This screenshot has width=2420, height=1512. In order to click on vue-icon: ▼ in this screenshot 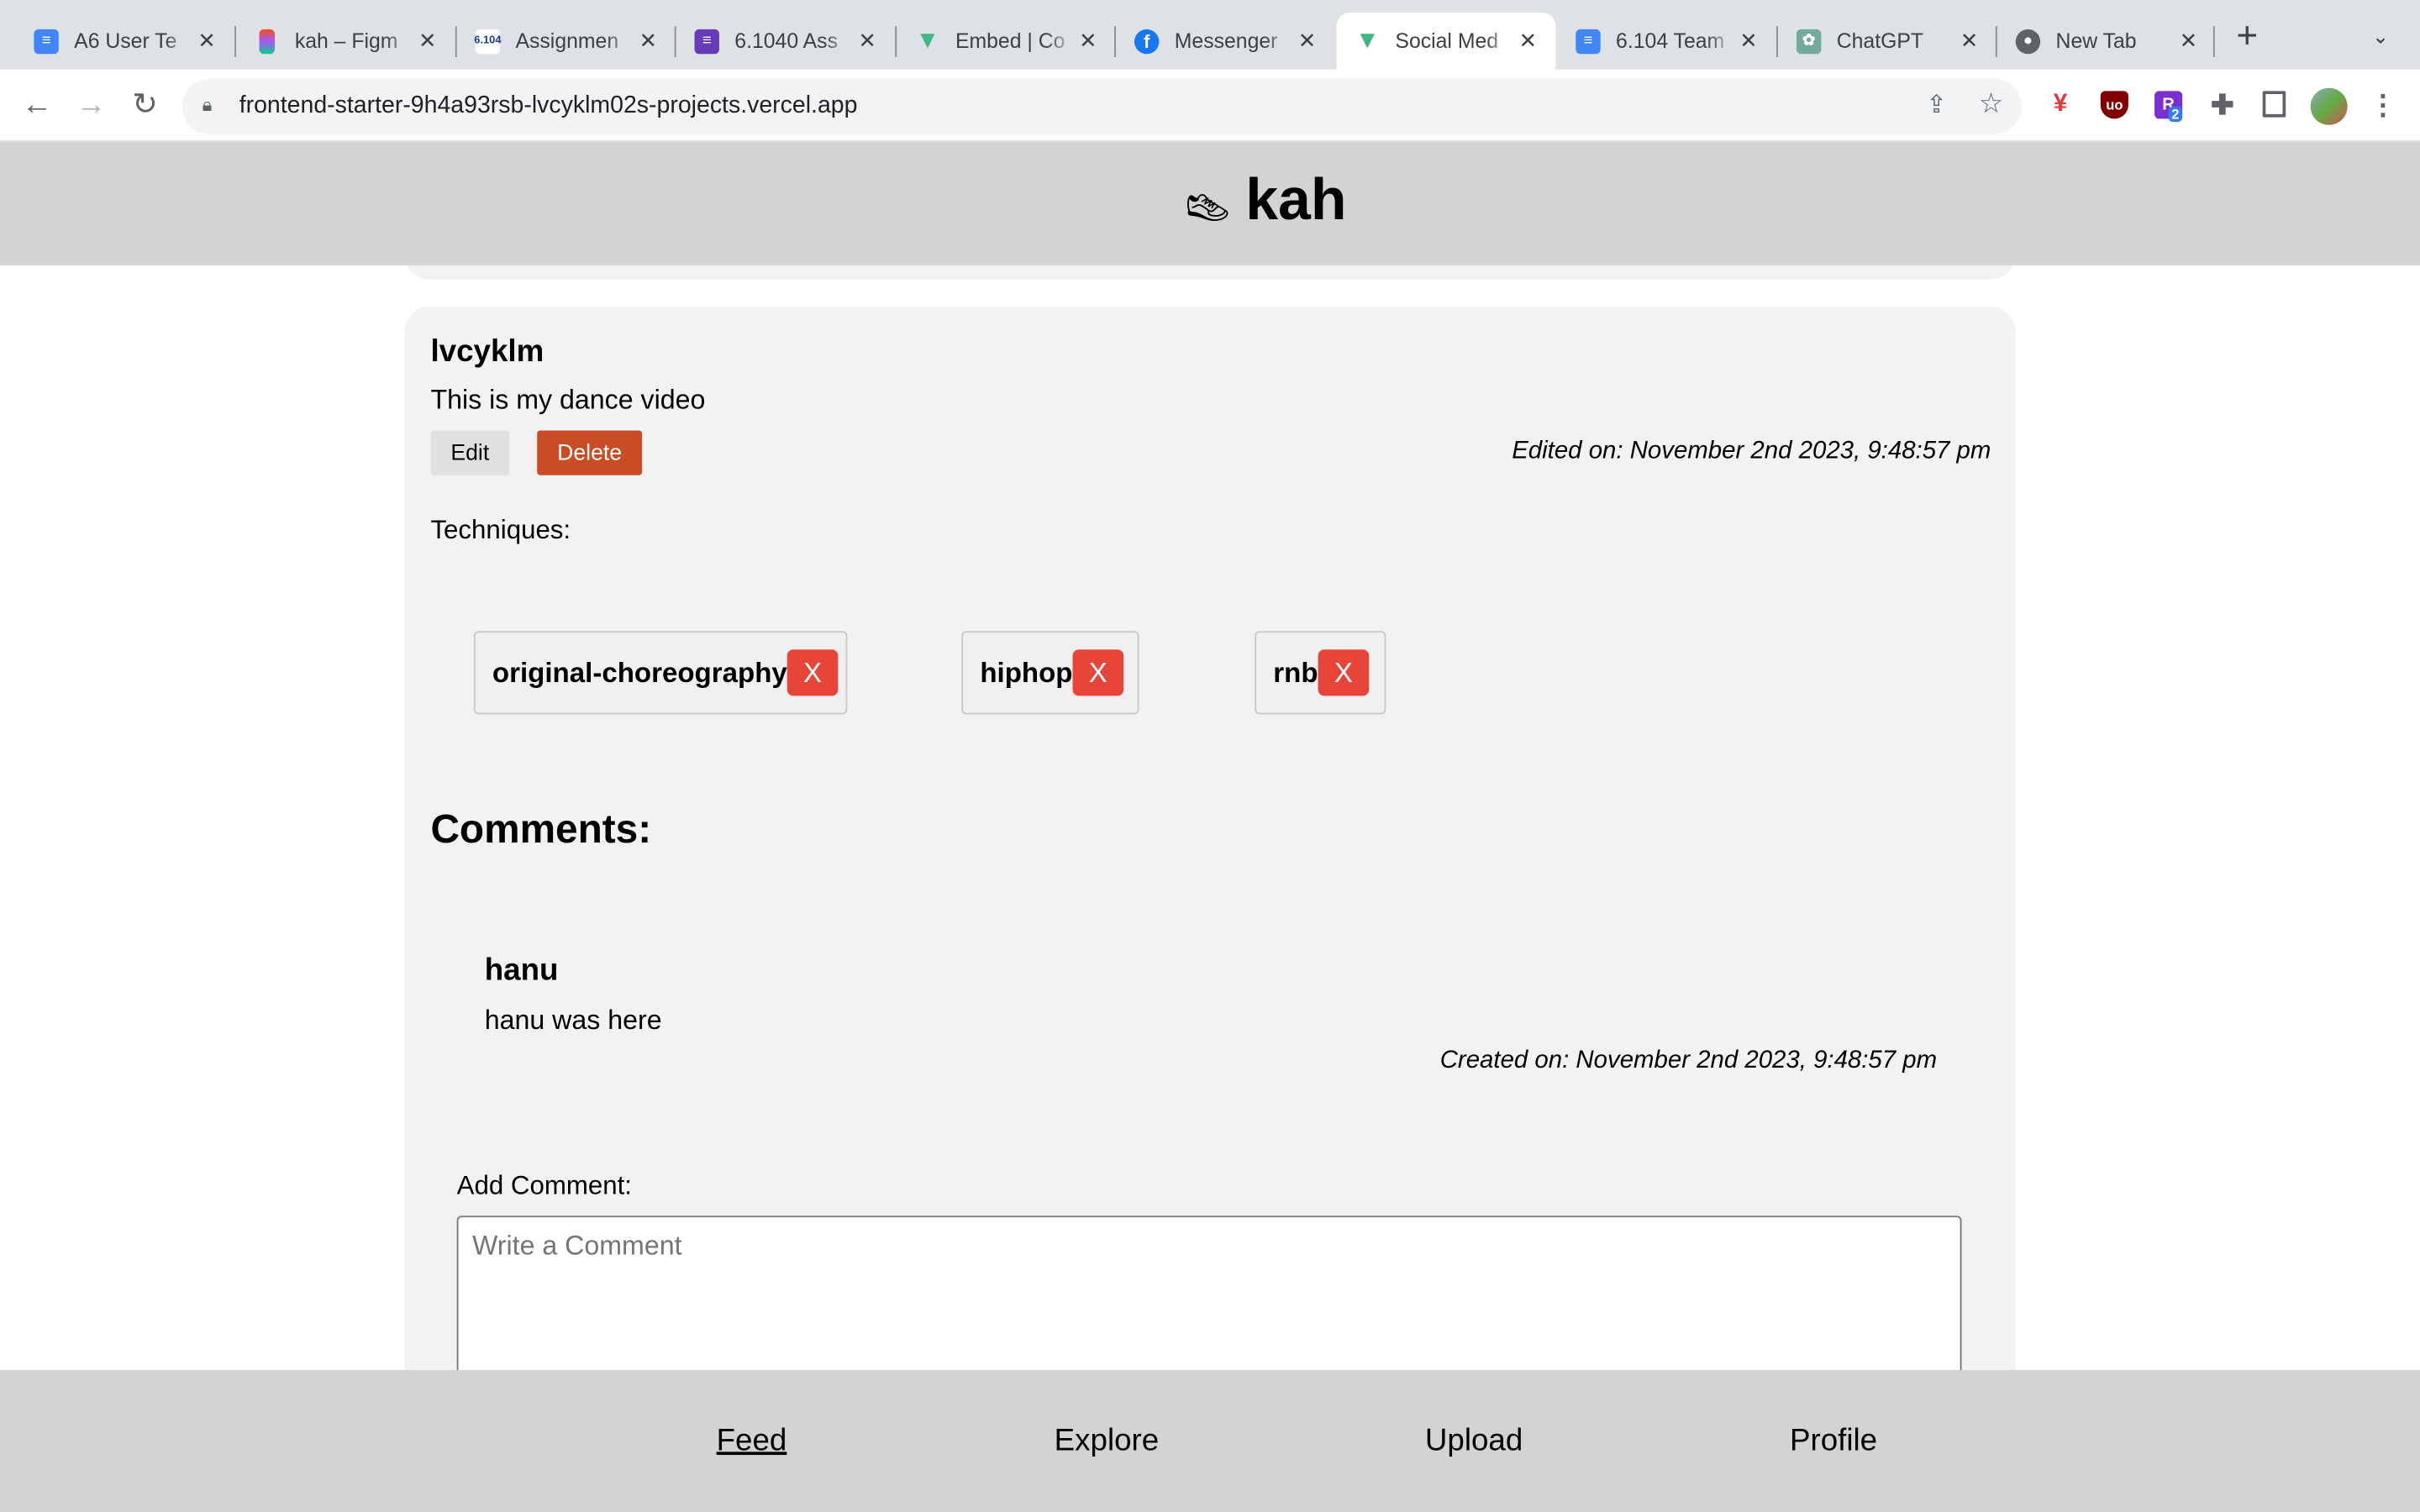, I will do `click(1367, 40)`.